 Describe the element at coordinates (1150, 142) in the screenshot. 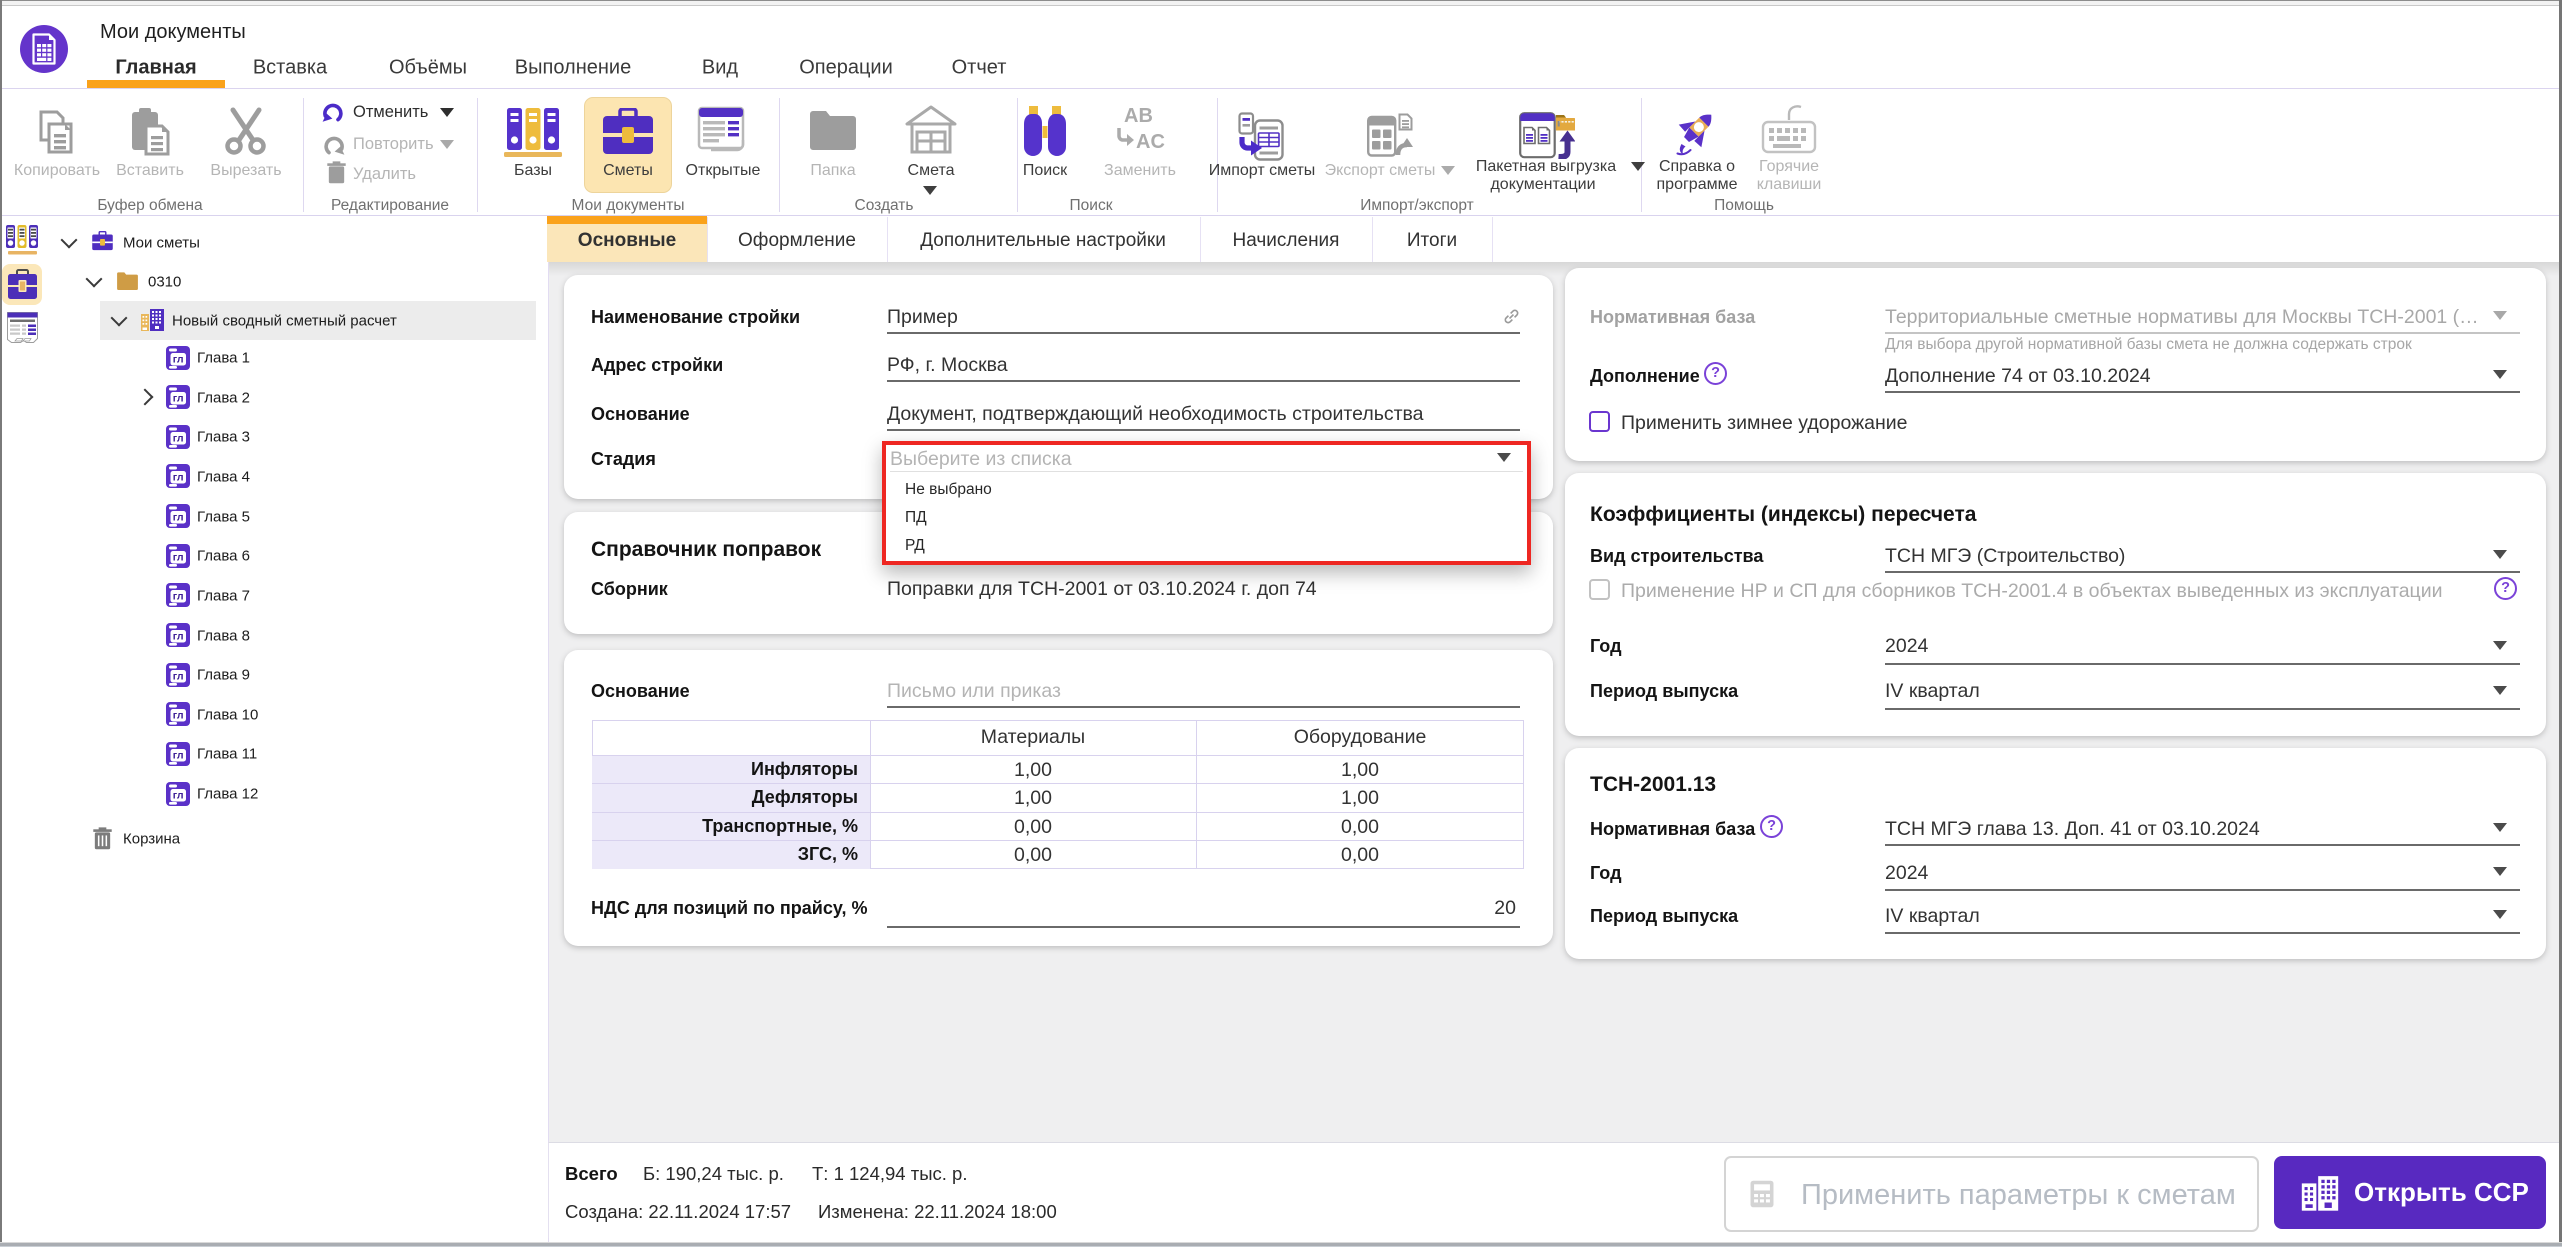

I see `svg-text: AC` at that location.